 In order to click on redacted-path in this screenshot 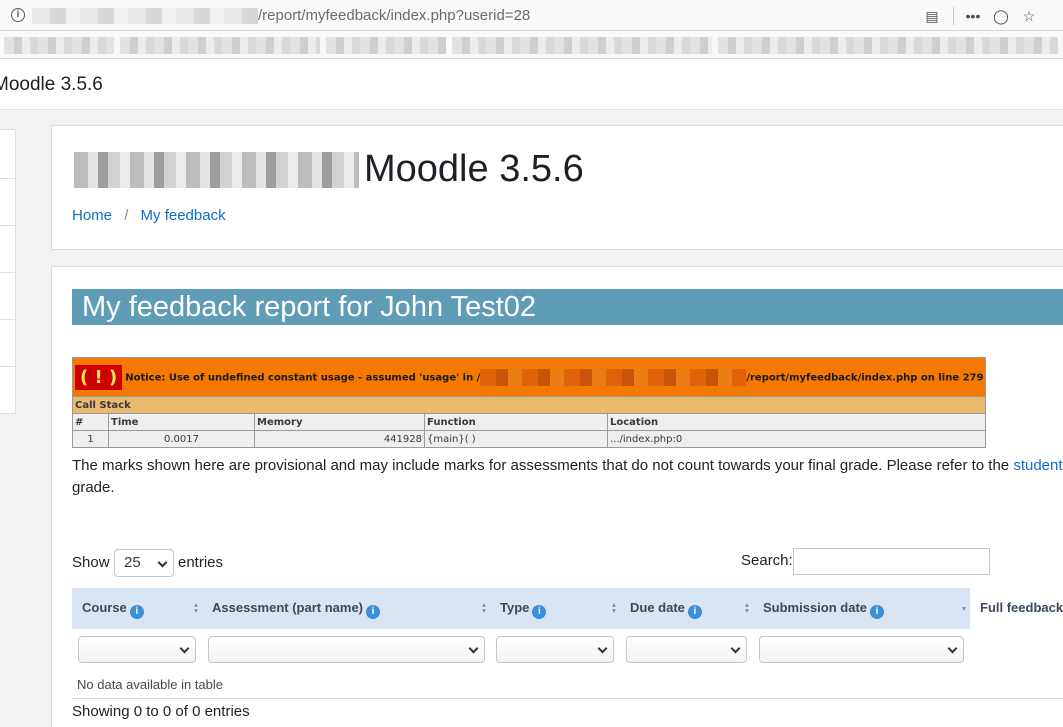, I will do `click(613, 377)`.